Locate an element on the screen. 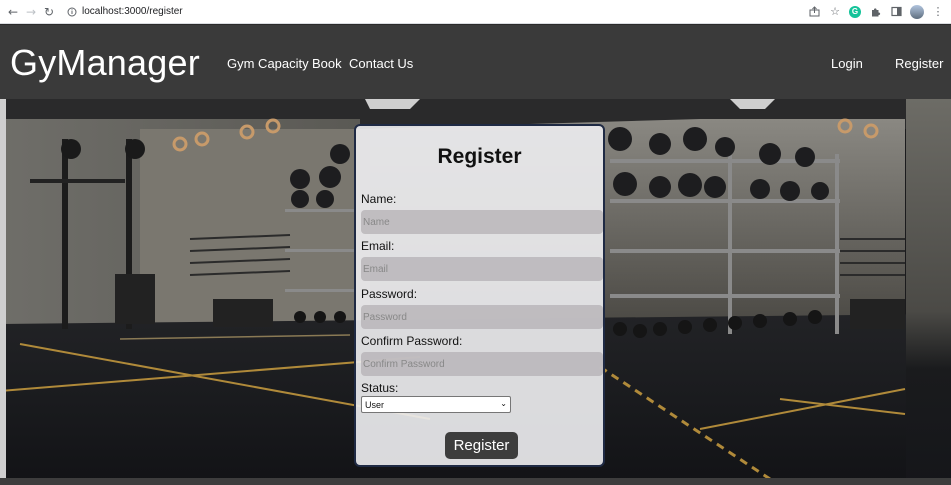  url-text: localhost:3000/register is located at coordinates (132, 11).